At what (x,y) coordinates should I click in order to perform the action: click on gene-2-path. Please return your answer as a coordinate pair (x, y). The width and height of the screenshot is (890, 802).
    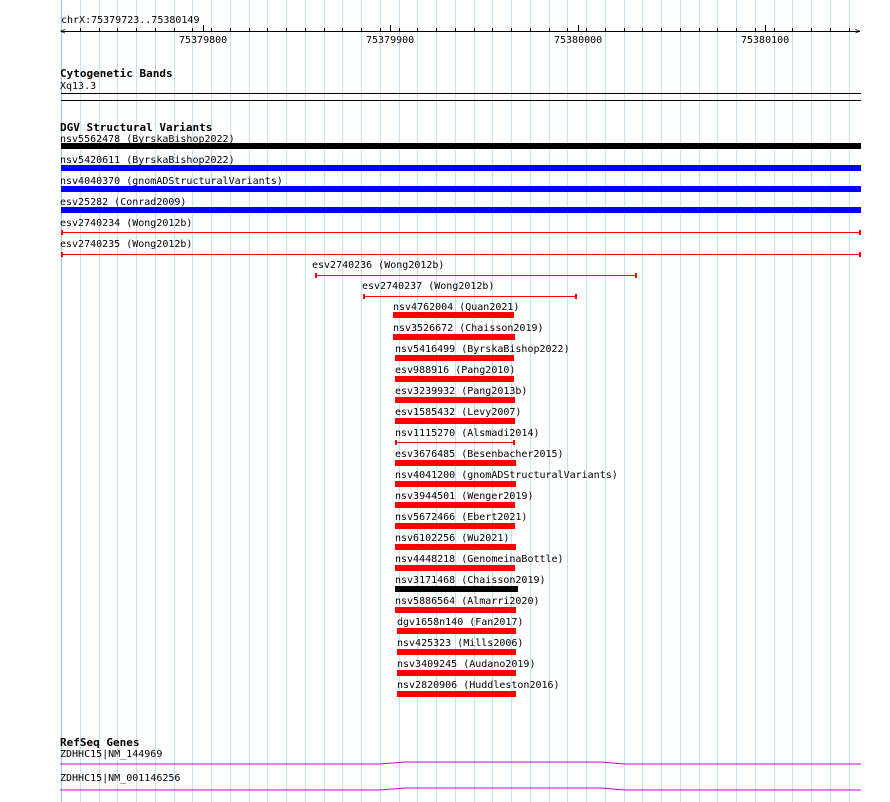
    Looking at the image, I should click on (460, 789).